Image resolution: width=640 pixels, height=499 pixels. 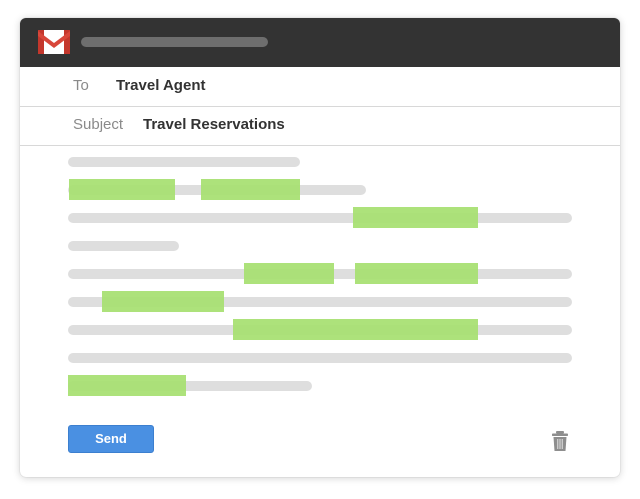 What do you see at coordinates (560, 441) in the screenshot?
I see `trash-icon` at bounding box center [560, 441].